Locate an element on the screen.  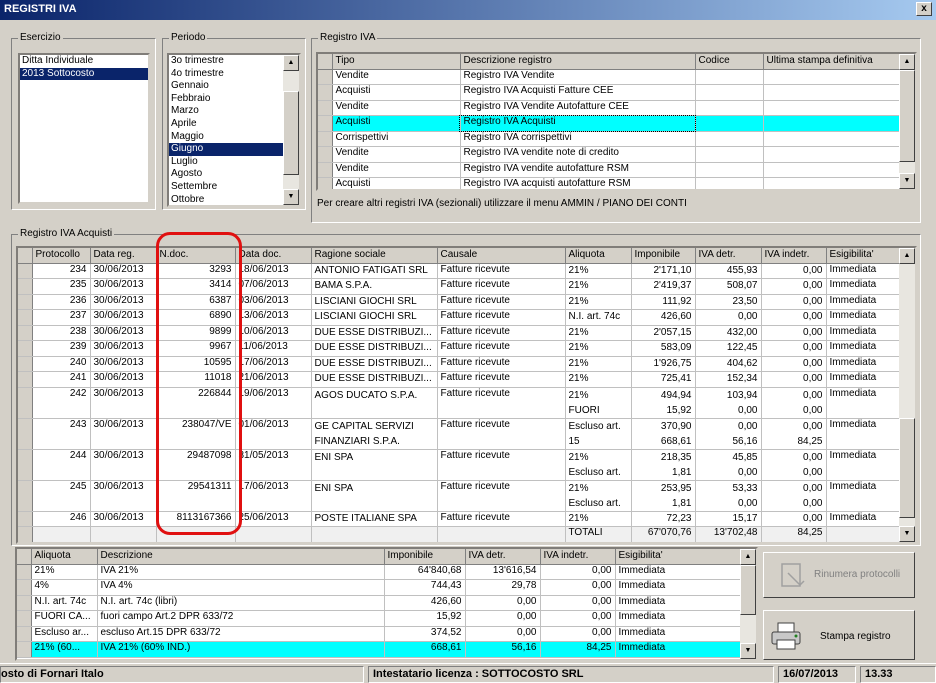
acquisti-cell-line: 21% is located at coordinates (578, 301).